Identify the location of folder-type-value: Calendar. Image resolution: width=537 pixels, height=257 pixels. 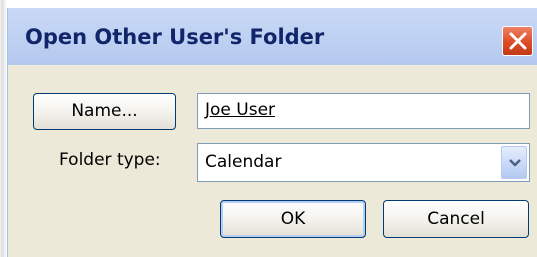
(243, 162).